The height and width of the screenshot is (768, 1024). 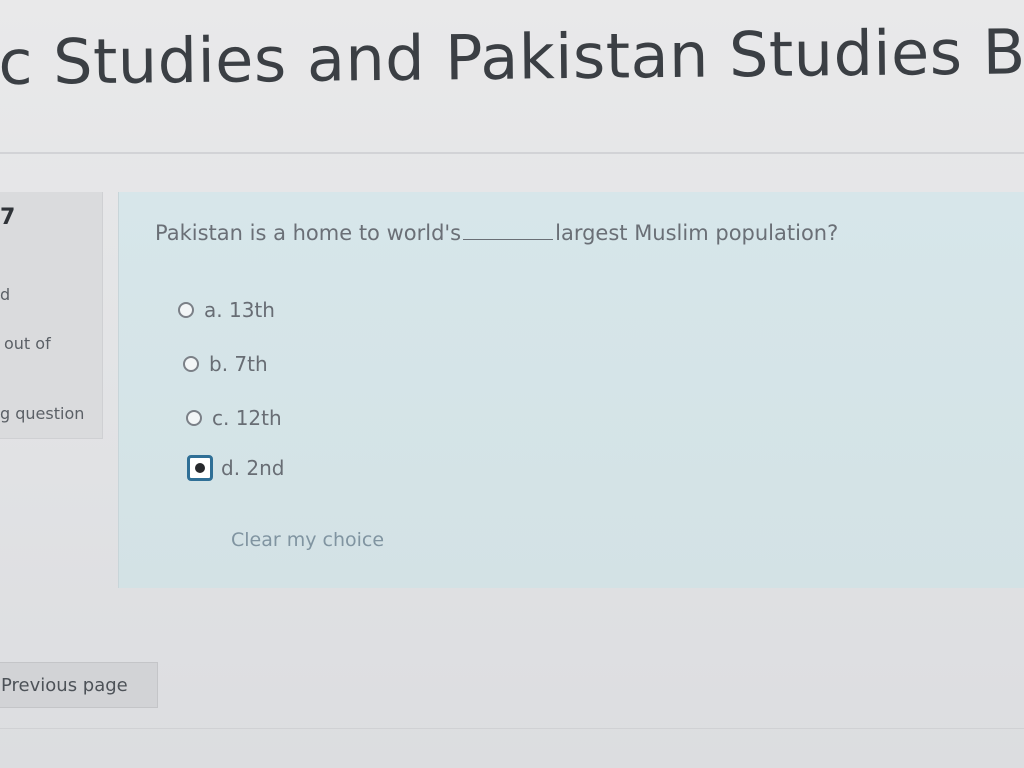 I want to click on question-info-panel, so click(x=51, y=315).